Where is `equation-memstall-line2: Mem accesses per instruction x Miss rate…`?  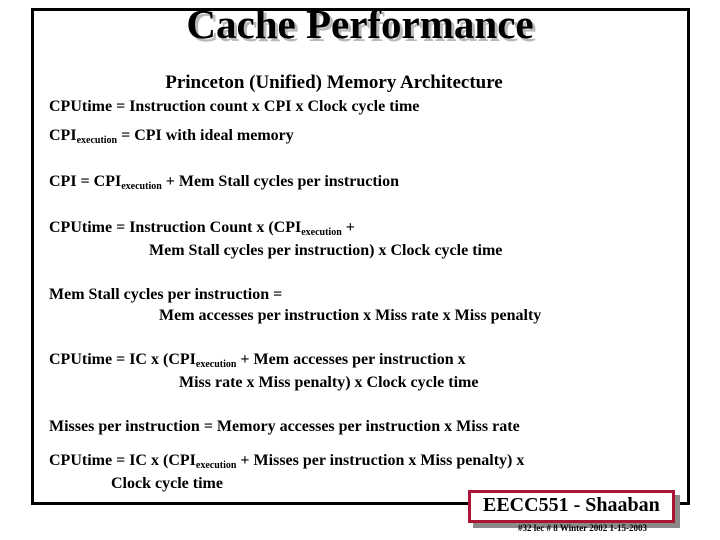
equation-memstall-line2: Mem accesses per instruction x Miss rate… is located at coordinates (350, 315).